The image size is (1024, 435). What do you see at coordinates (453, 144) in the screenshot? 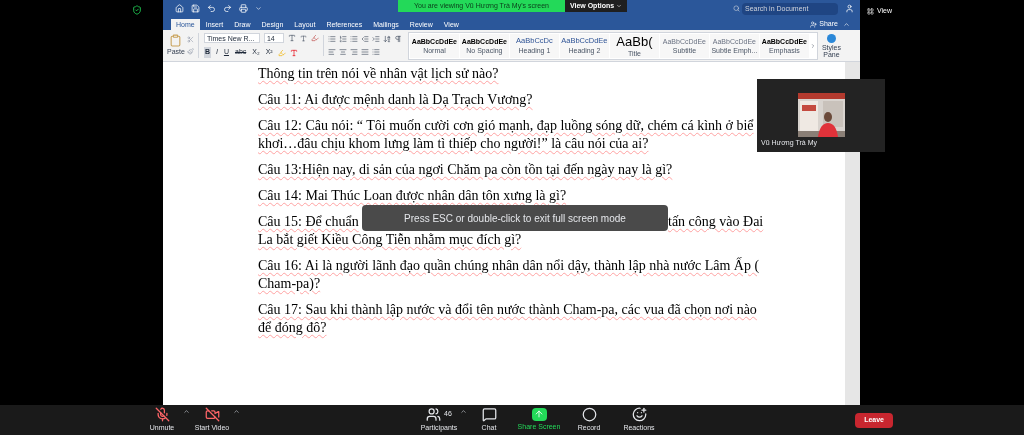
I see `question-text: khơi…đâu chịu khom lưng làm tì thiếp cho người!” là câu nói của ai?` at bounding box center [453, 144].